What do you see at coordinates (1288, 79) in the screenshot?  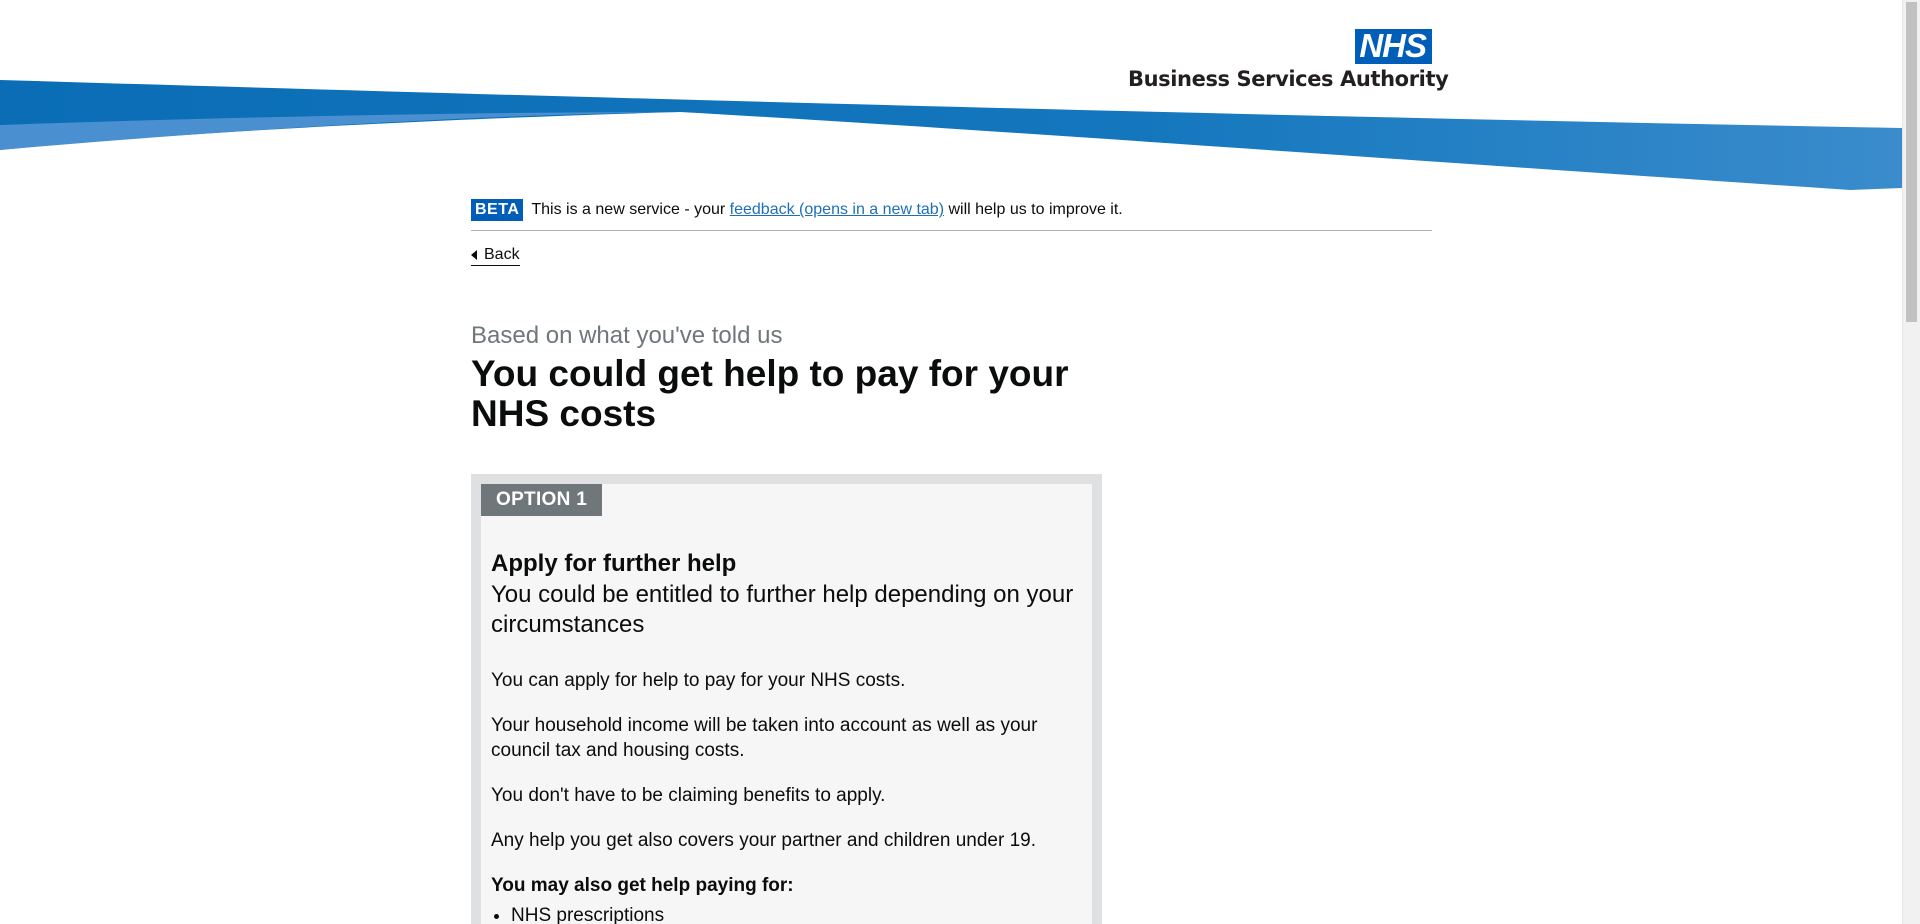 I see `organisation-name: Business Services Authority` at bounding box center [1288, 79].